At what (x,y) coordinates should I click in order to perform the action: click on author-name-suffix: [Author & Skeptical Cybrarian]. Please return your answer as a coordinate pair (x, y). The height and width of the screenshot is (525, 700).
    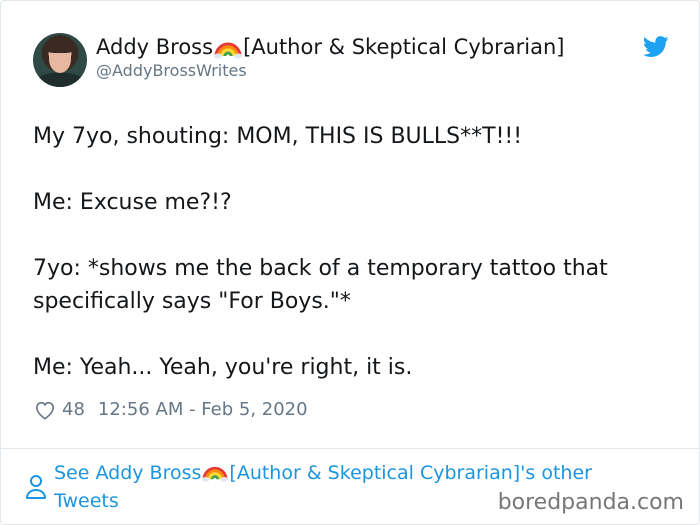
    Looking at the image, I should click on (404, 47).